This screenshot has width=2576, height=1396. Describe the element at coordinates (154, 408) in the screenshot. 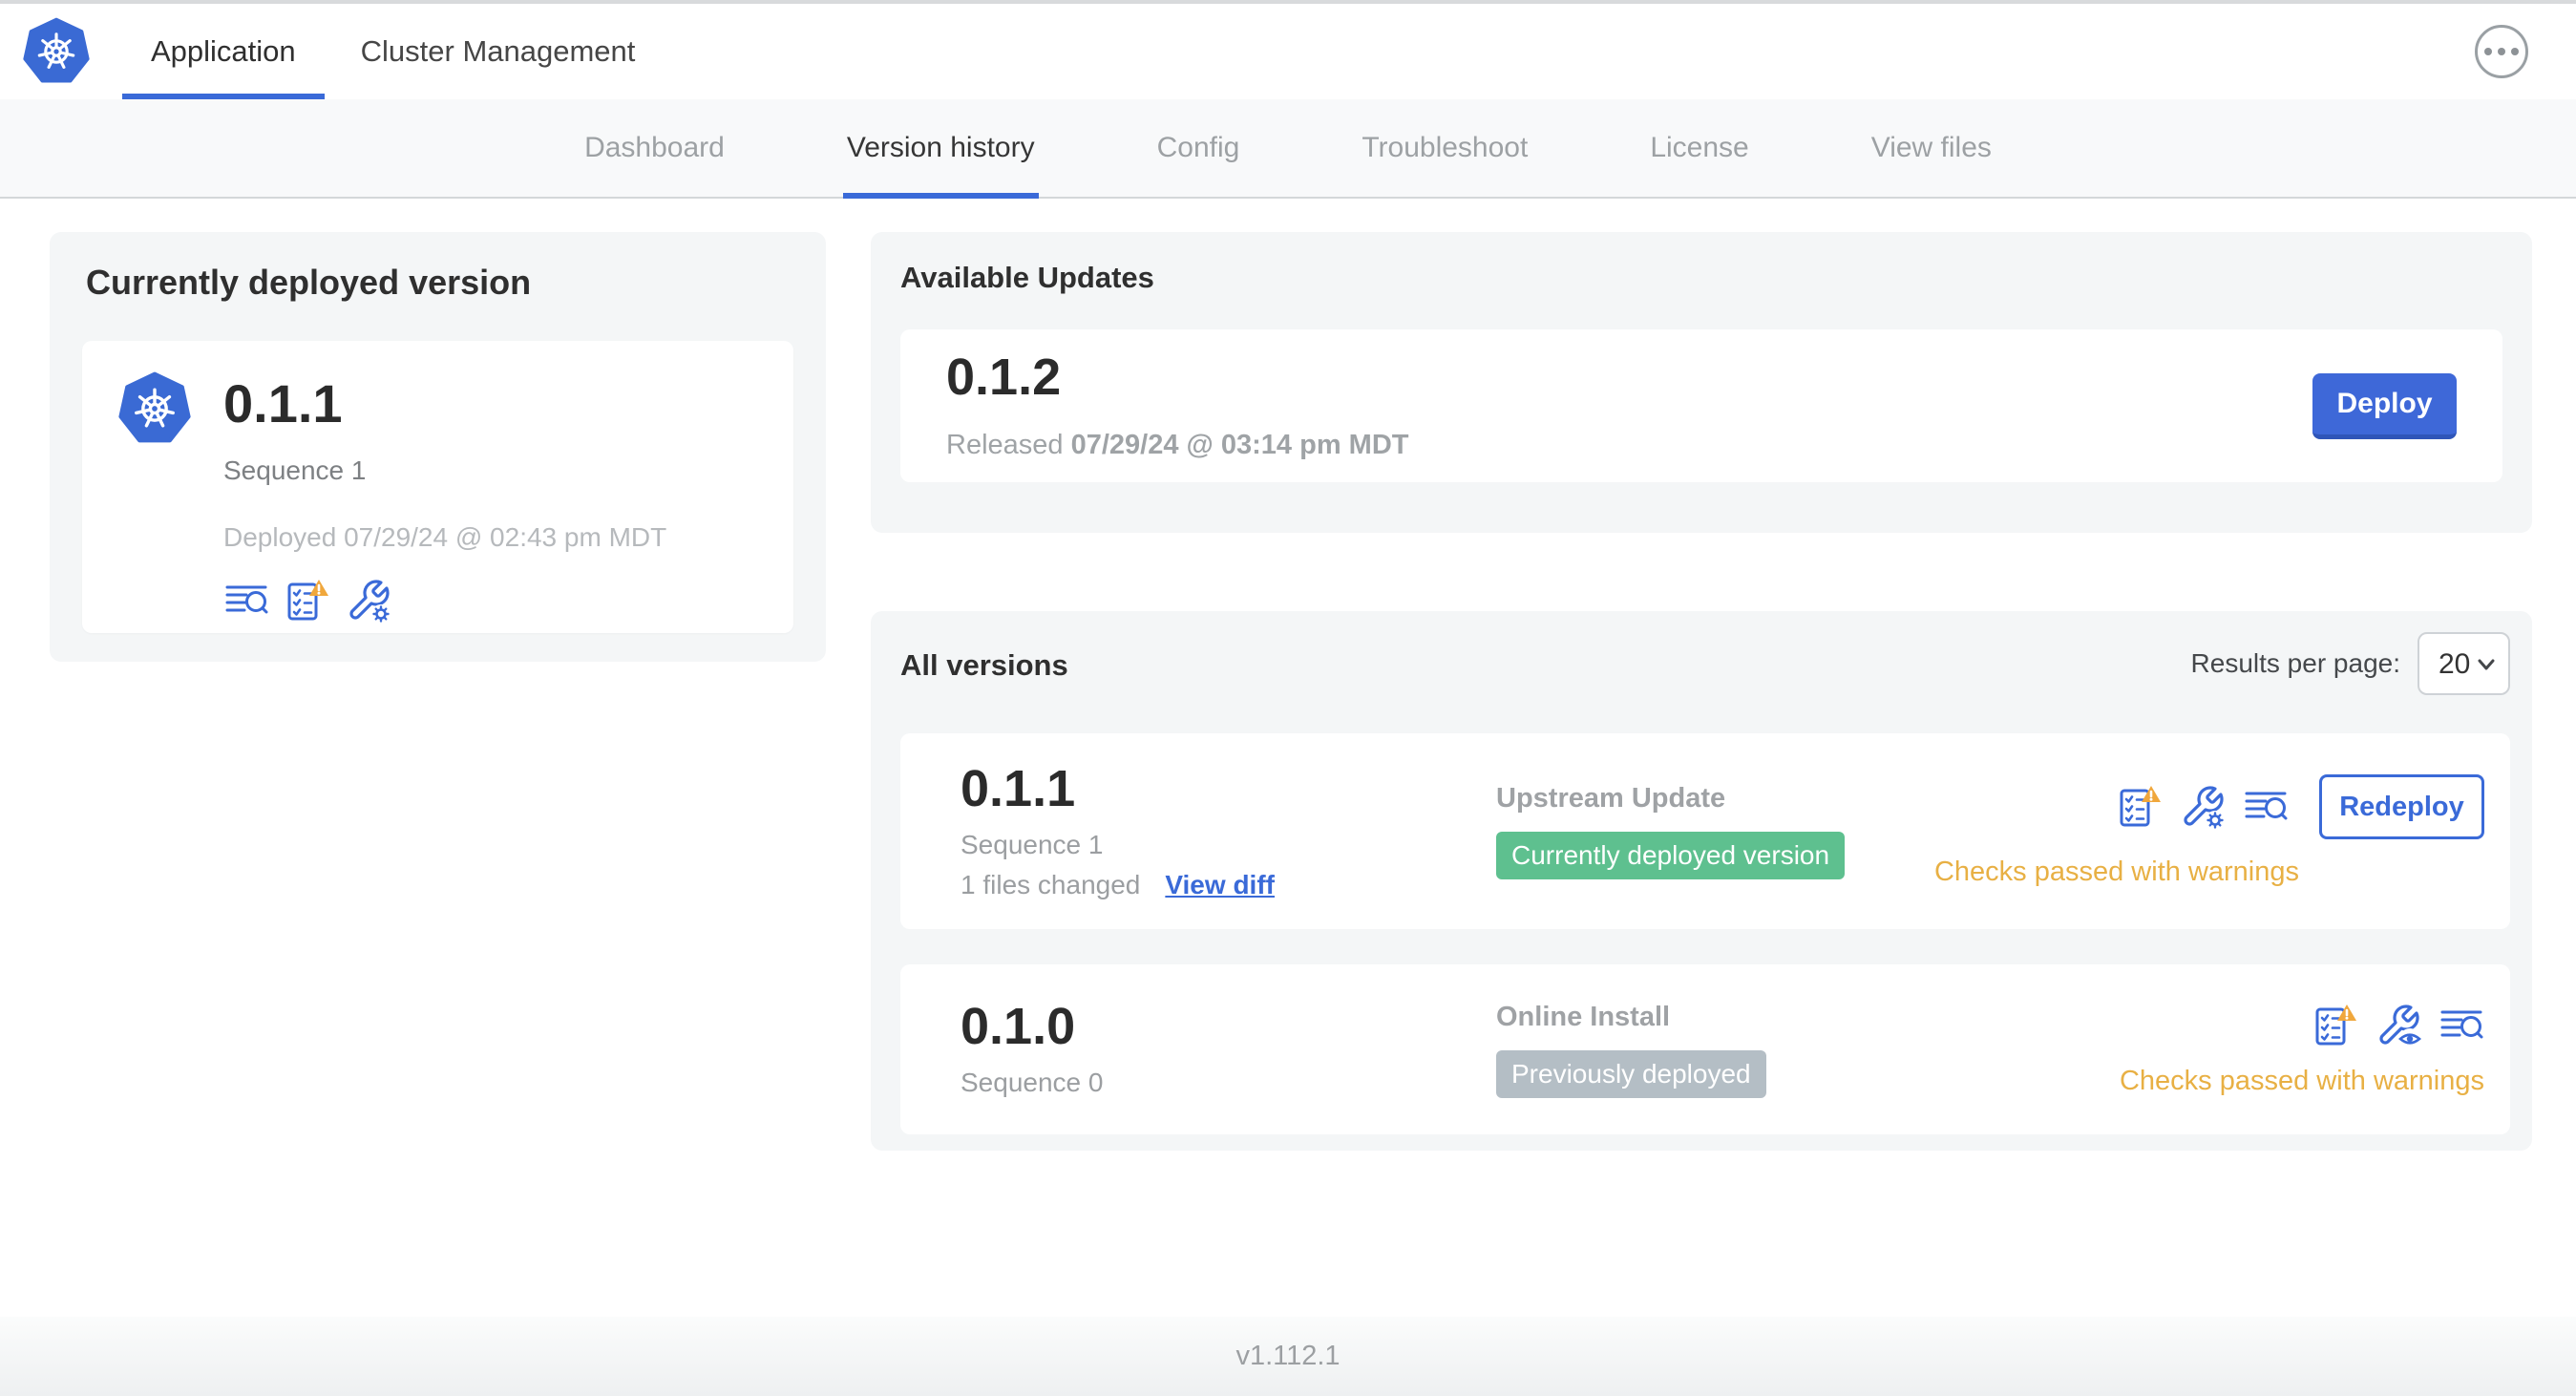

I see `app-logo-icon` at that location.